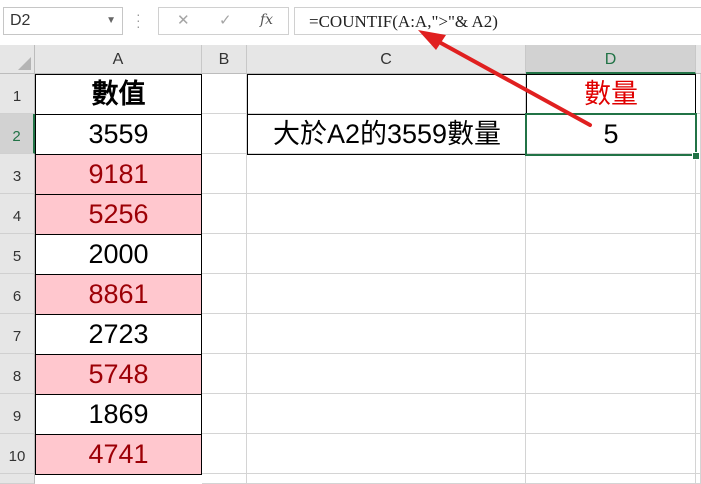  Describe the element at coordinates (386, 59) in the screenshot. I see `column-header-c: C` at that location.